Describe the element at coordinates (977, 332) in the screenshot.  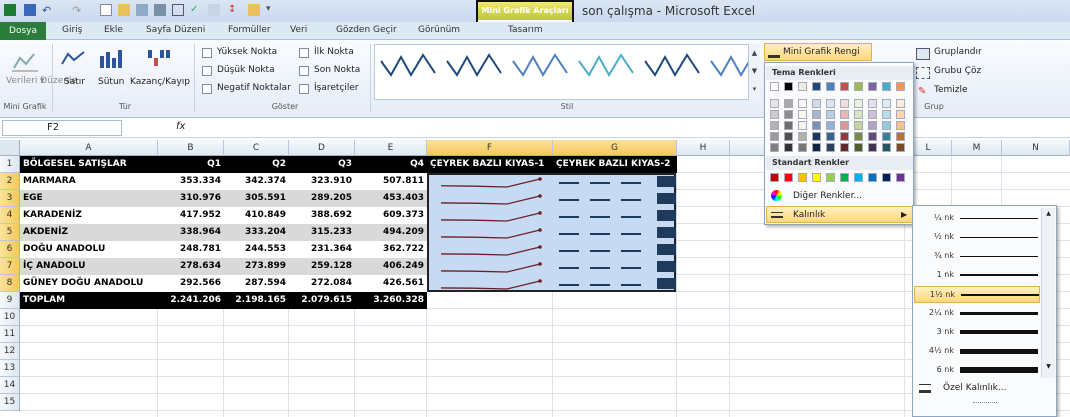
I see `weight-option: 3 nk` at that location.